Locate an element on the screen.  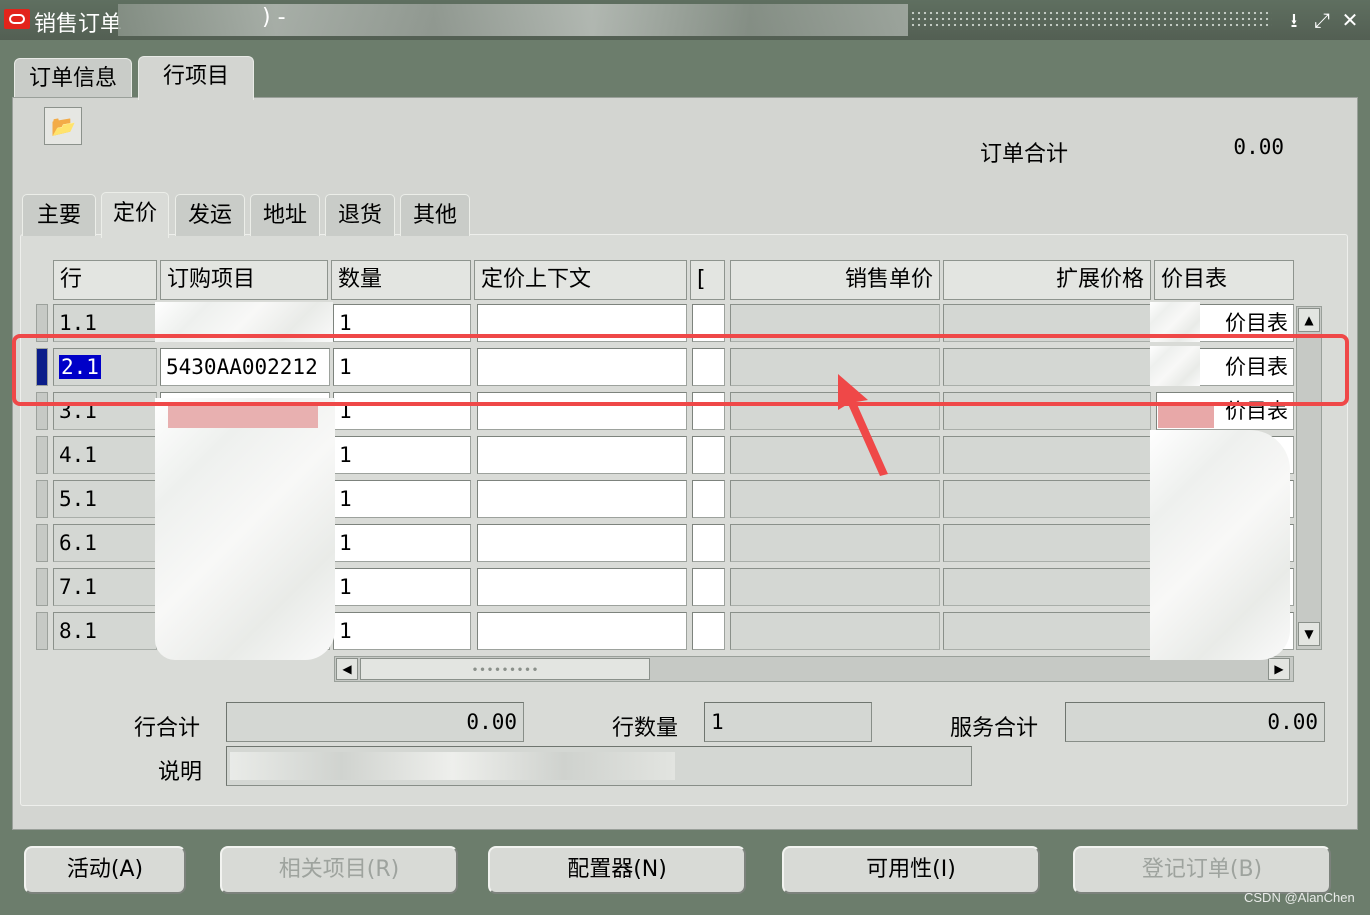
cell-line: 5.1 is located at coordinates (105, 499).